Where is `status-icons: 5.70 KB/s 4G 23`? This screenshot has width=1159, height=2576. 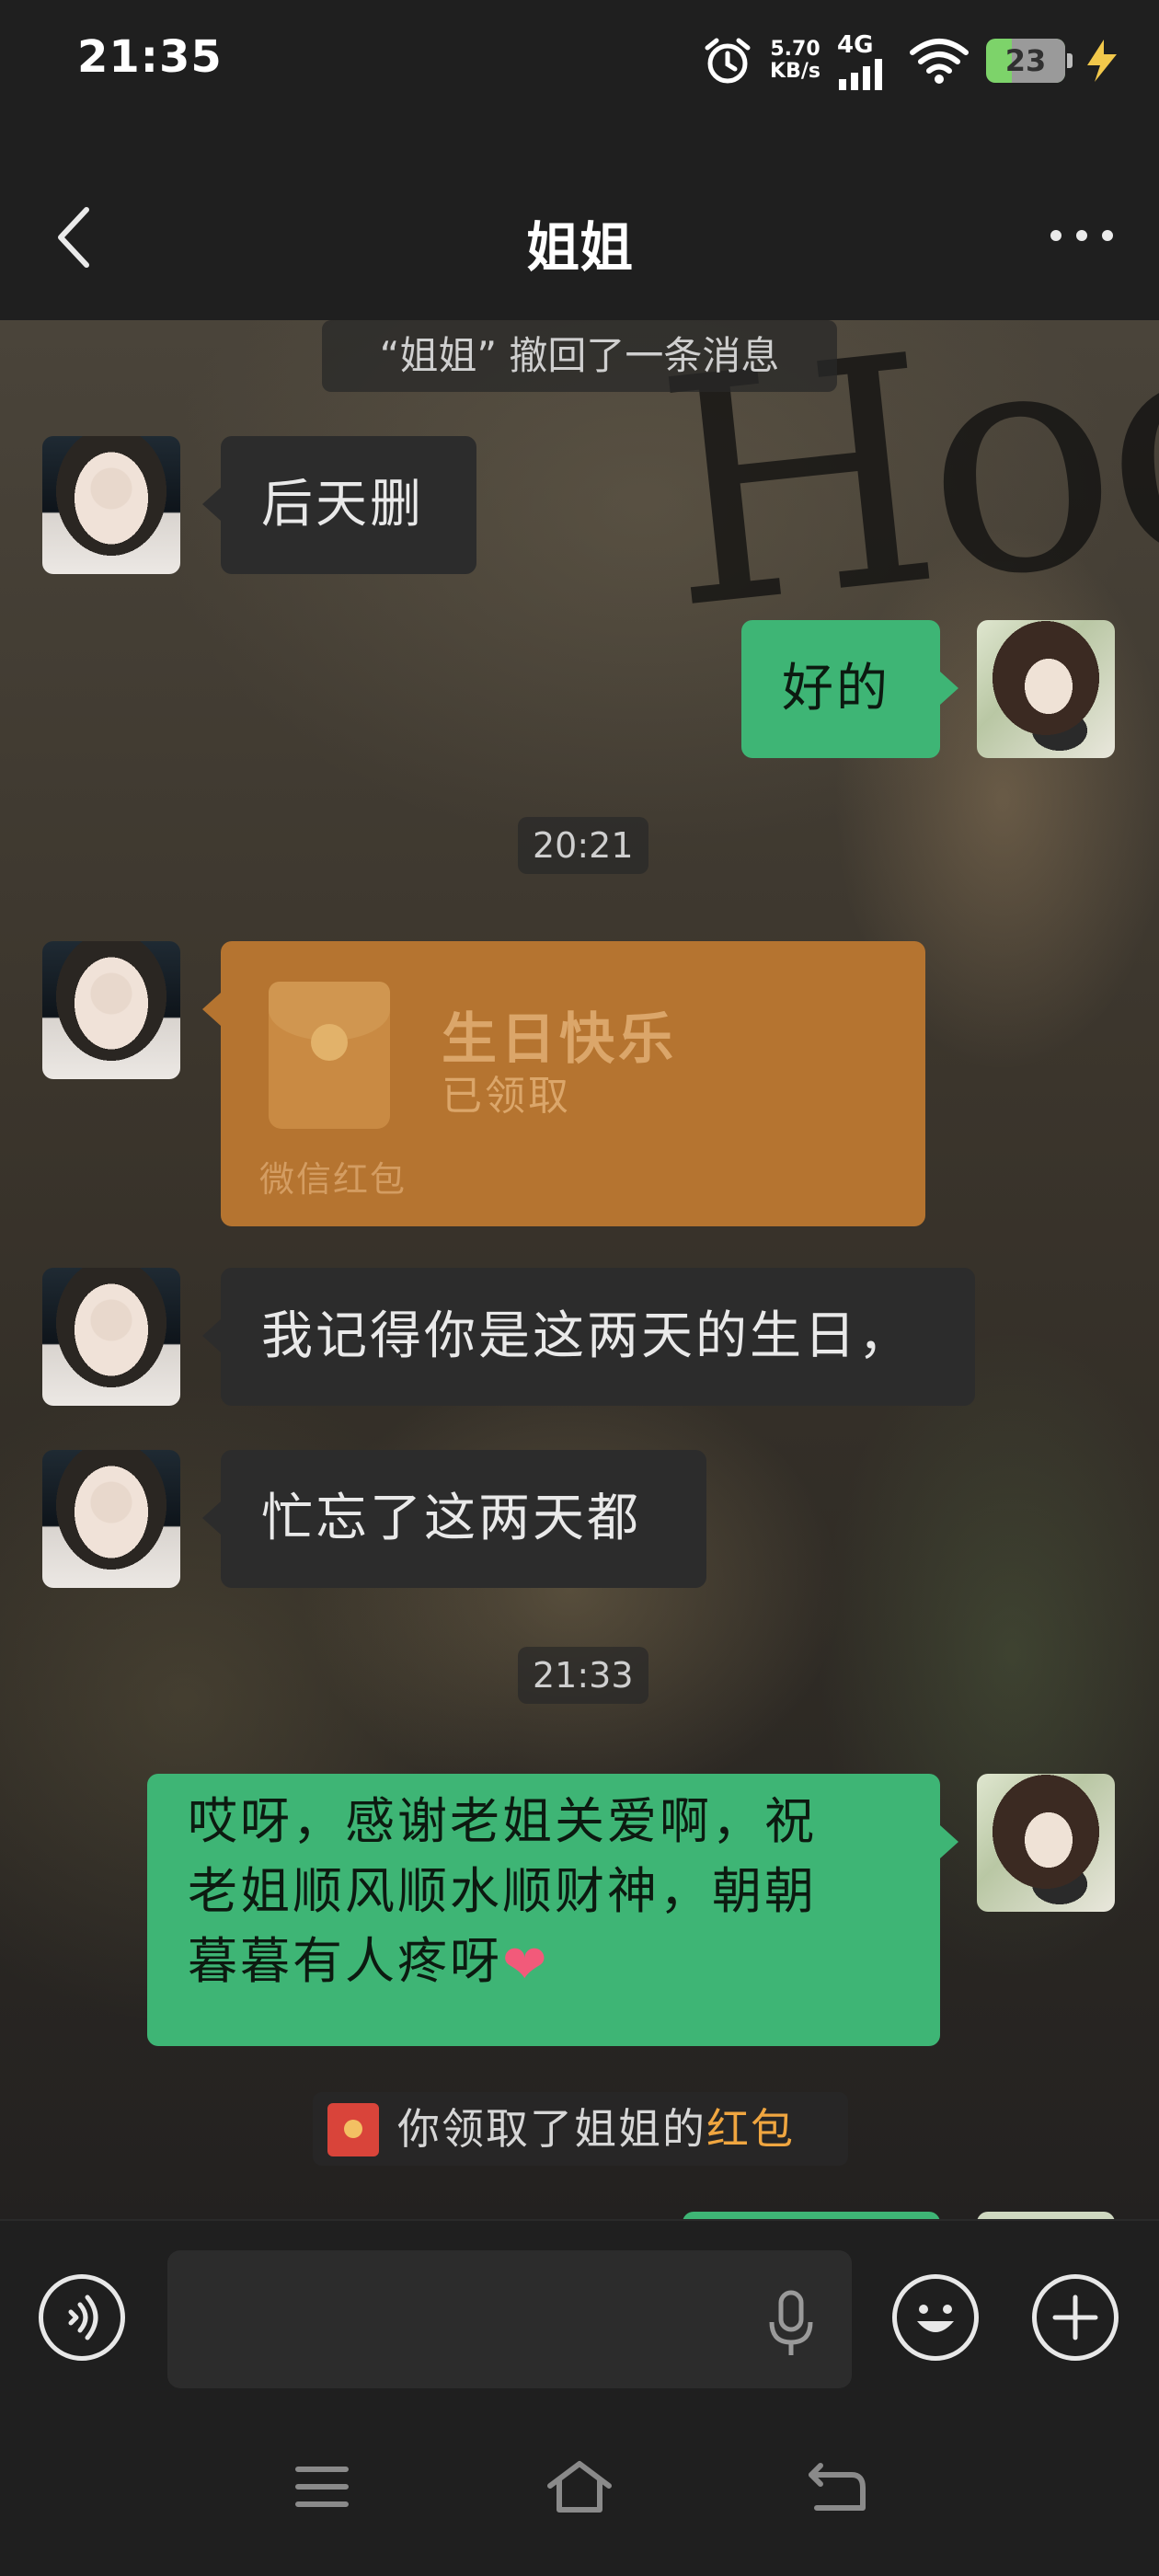 status-icons: 5.70 KB/s 4G 23 is located at coordinates (912, 60).